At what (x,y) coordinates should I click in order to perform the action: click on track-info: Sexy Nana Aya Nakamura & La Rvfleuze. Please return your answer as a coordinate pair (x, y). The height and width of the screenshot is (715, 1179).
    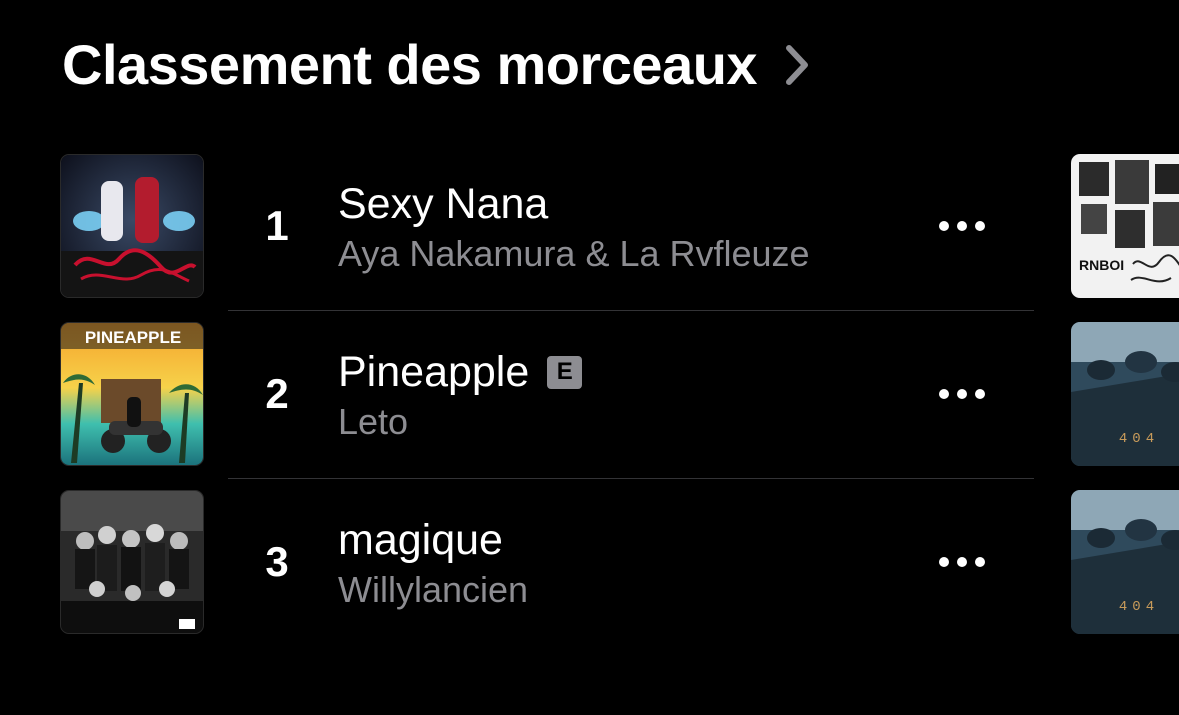
    Looking at the image, I should click on (574, 228).